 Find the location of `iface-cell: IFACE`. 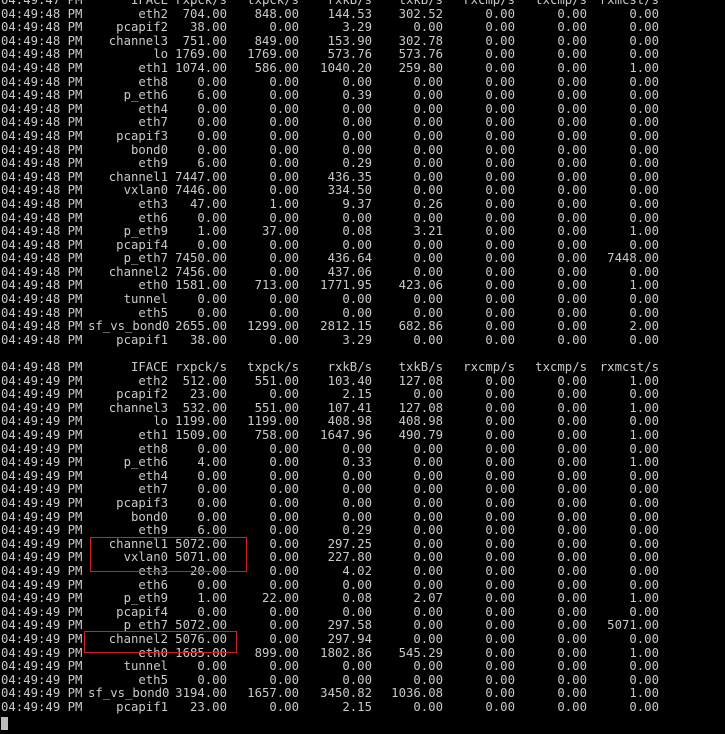

iface-cell: IFACE is located at coordinates (149, 3).